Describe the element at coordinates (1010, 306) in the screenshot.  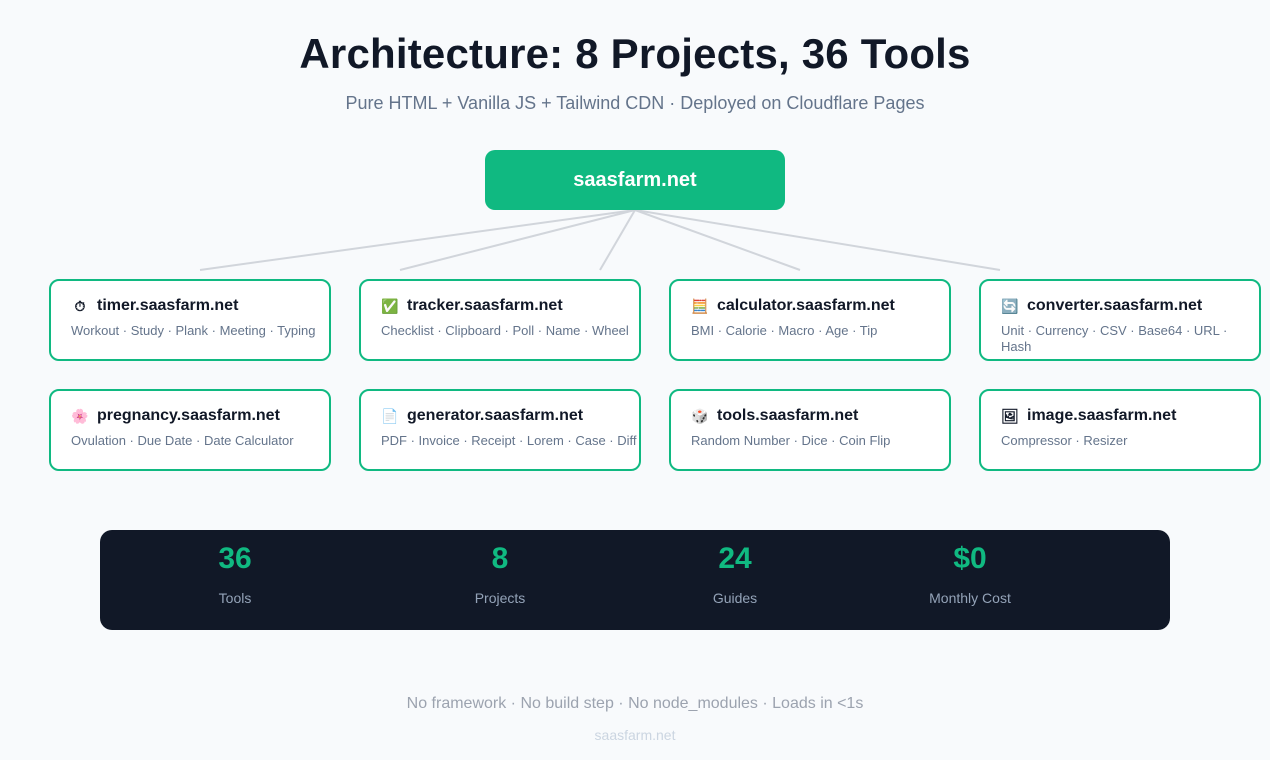
I see `arrows-cycle-icon: 🔄` at that location.